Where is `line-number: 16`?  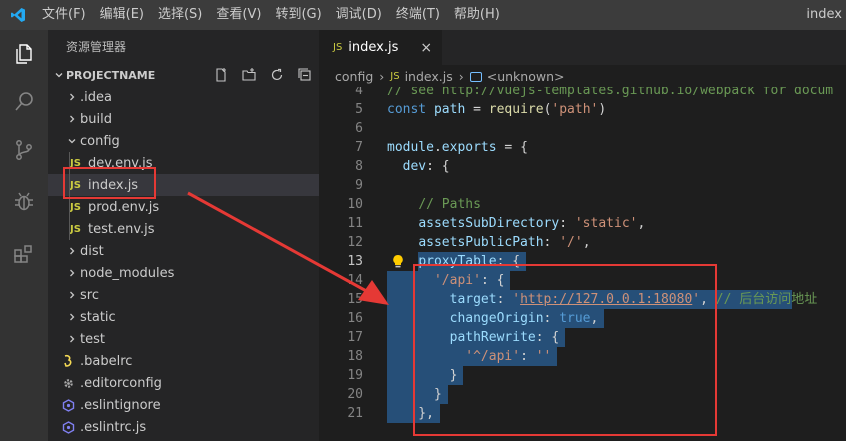 line-number: 16 is located at coordinates (355, 318).